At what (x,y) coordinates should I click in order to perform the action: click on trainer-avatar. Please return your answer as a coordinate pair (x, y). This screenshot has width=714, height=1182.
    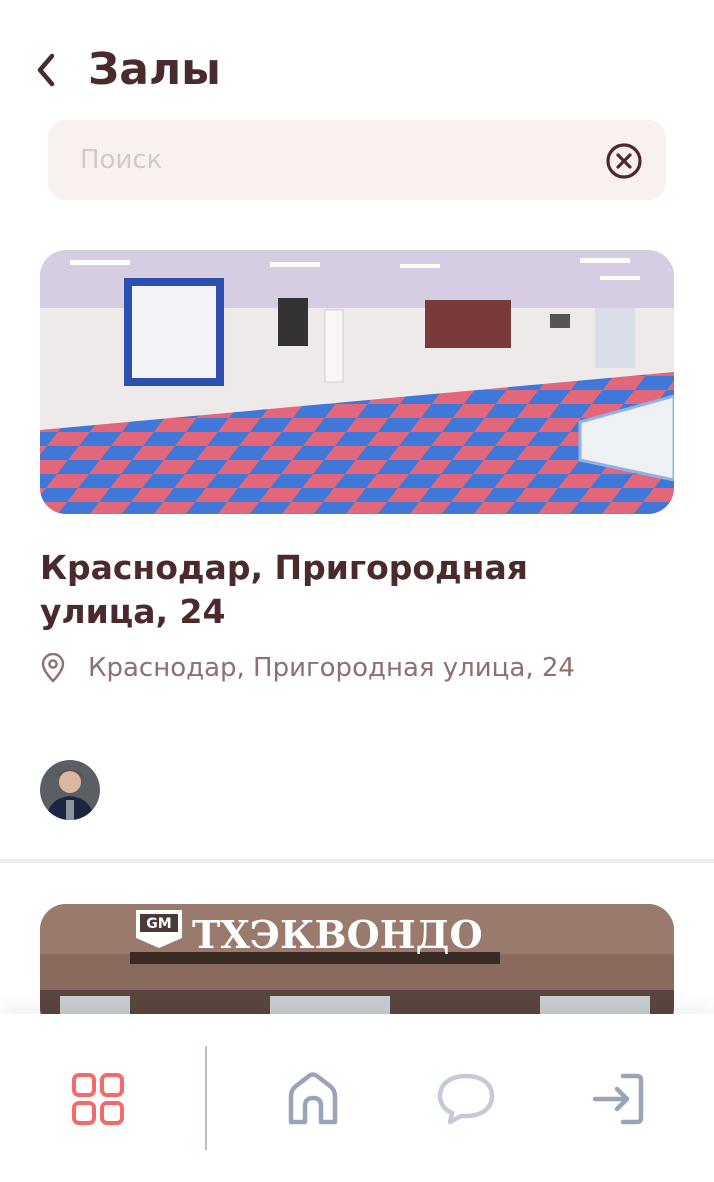
    Looking at the image, I should click on (70, 790).